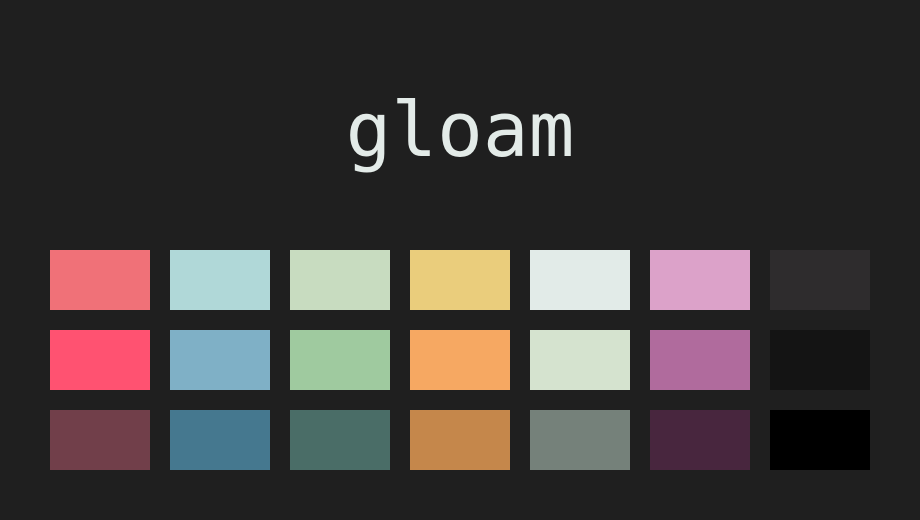 The height and width of the screenshot is (520, 920). What do you see at coordinates (820, 360) in the screenshot?
I see `color-swatch-gray` at bounding box center [820, 360].